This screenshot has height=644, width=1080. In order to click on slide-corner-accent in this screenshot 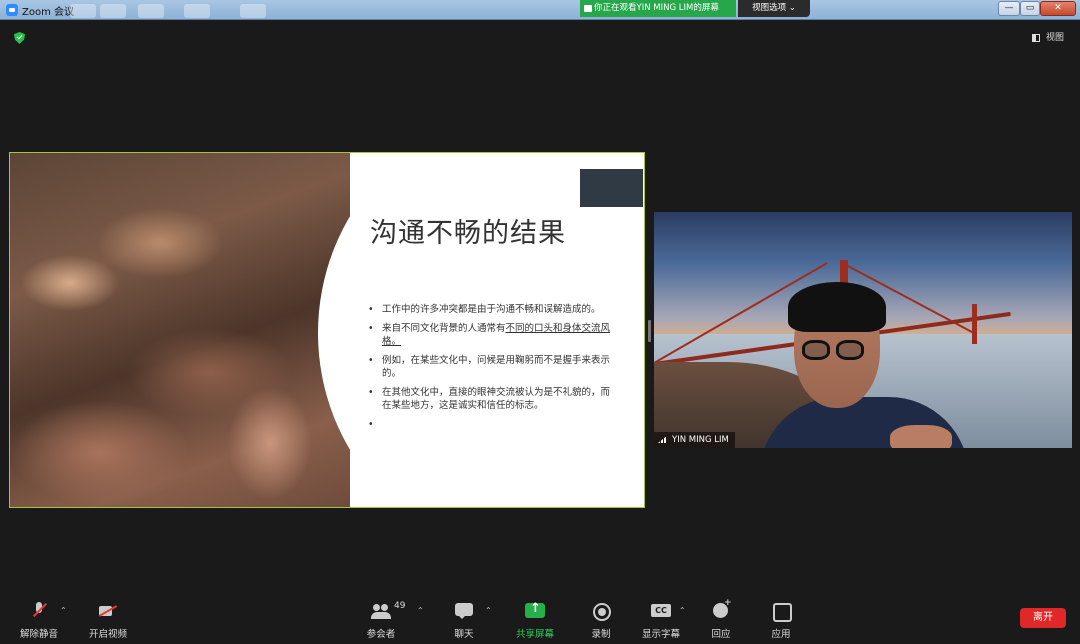, I will do `click(611, 188)`.